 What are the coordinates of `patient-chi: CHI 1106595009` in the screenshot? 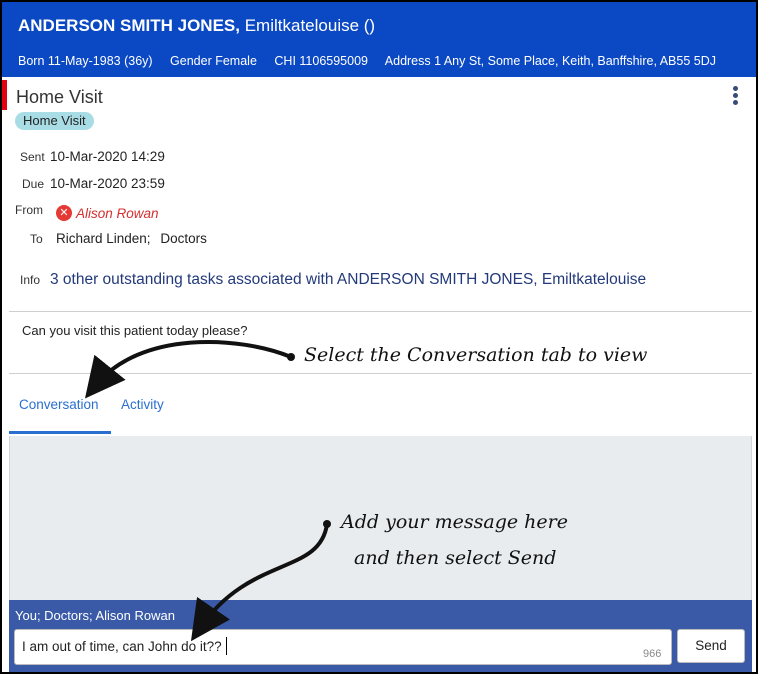 It's located at (321, 61).